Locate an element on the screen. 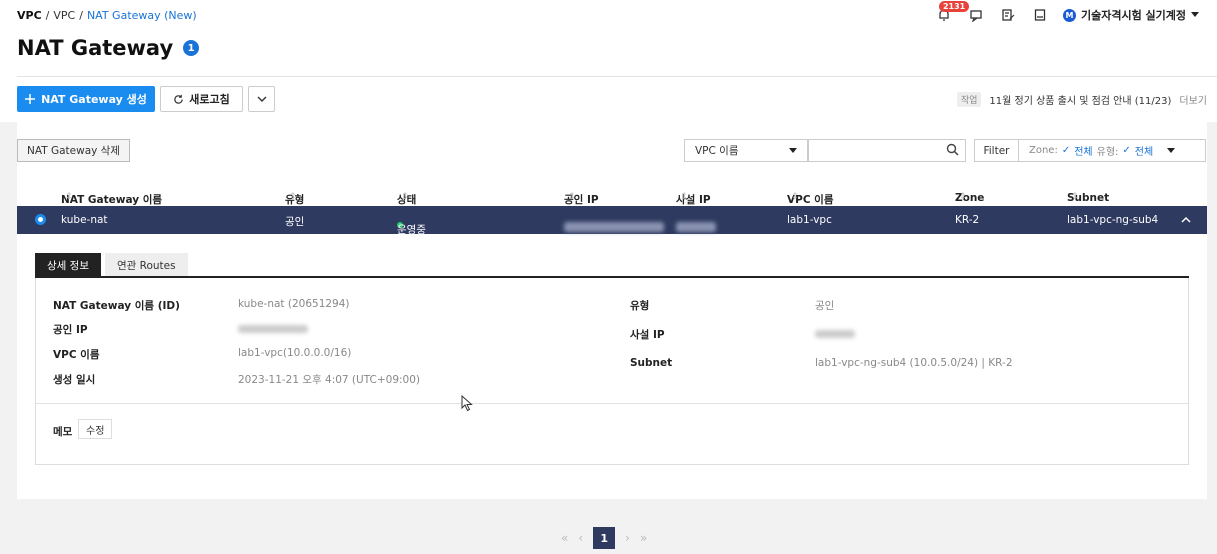 The width and height of the screenshot is (1217, 554). prev-page-icon: ‹ is located at coordinates (580, 538).